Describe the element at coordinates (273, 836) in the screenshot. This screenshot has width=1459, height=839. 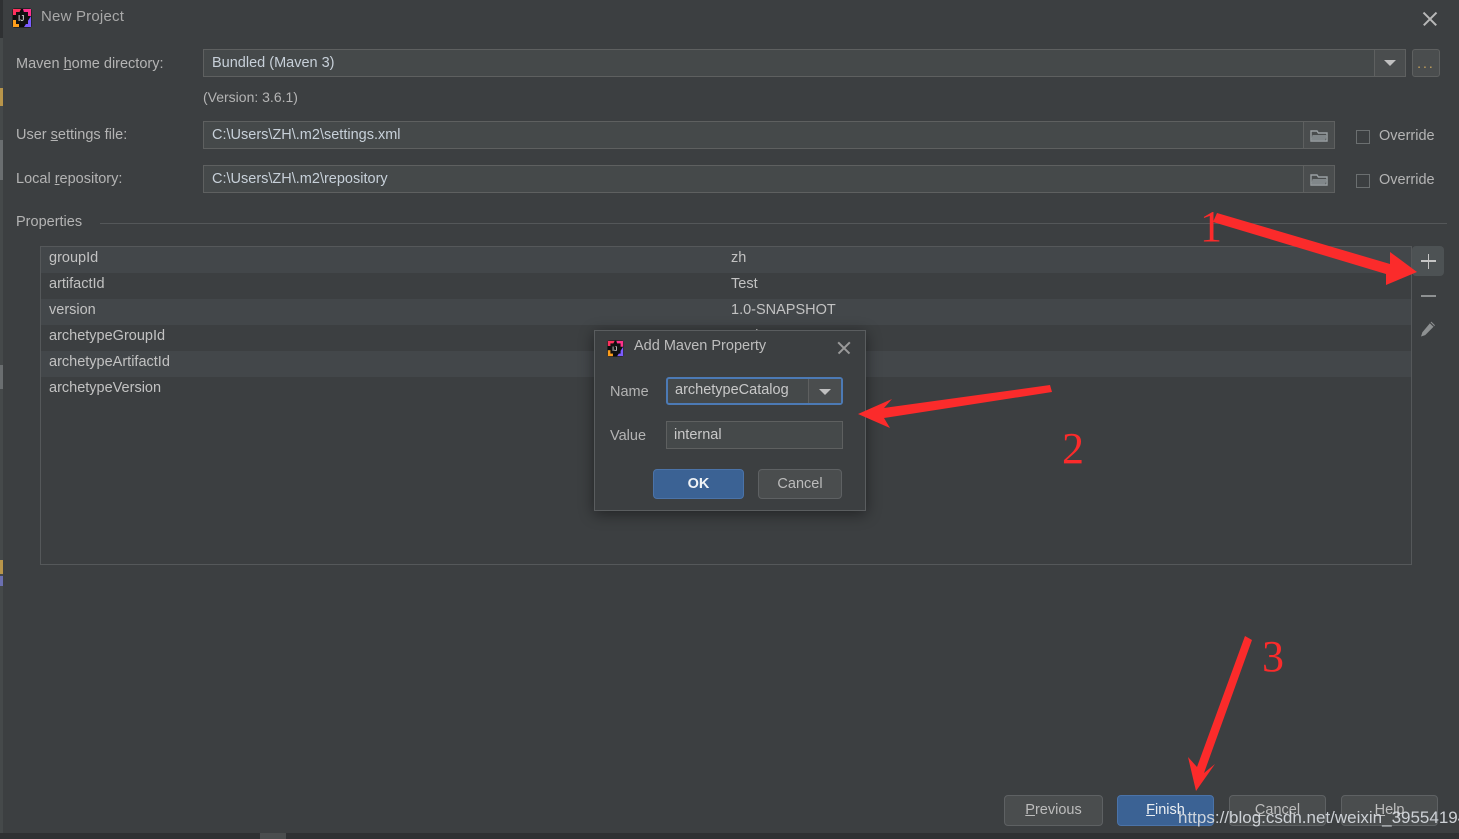
I see `taskbar-item` at that location.